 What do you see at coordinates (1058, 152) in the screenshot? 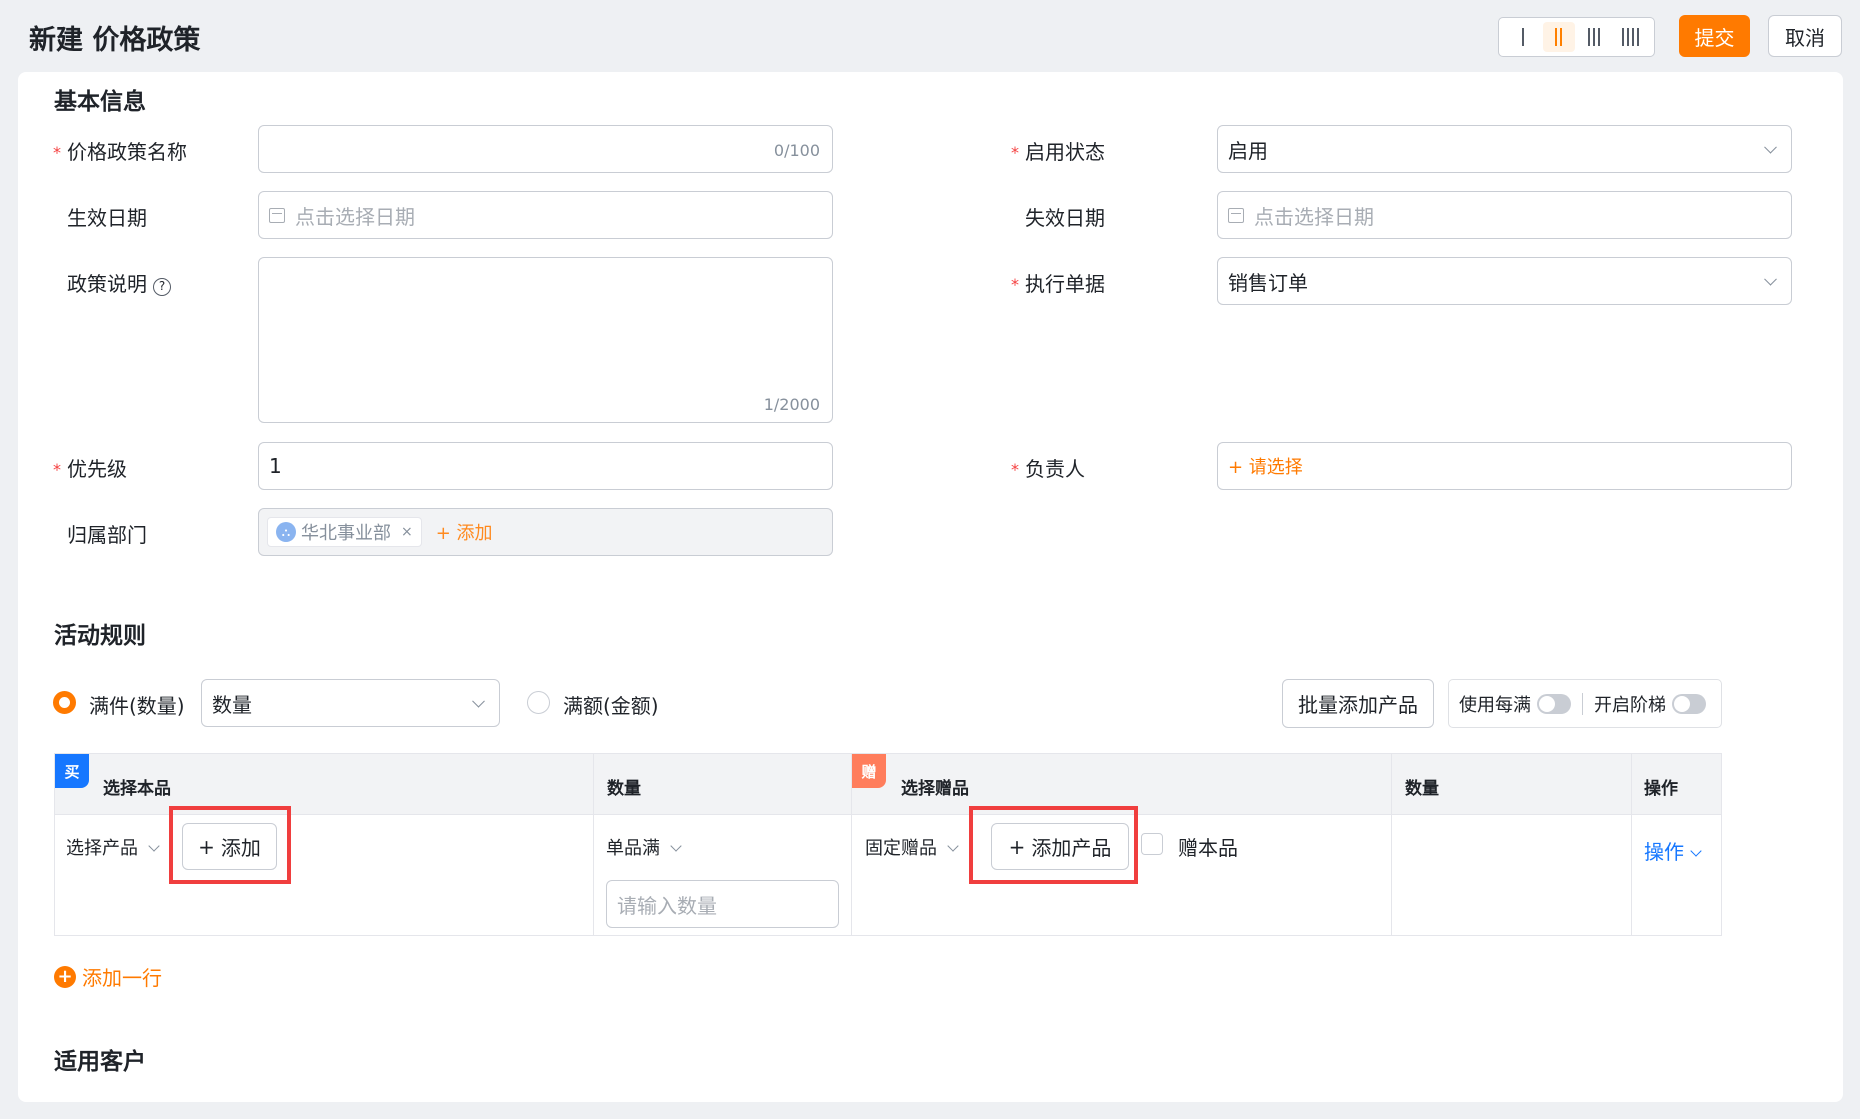
I see `status-label: * 启用状态` at bounding box center [1058, 152].